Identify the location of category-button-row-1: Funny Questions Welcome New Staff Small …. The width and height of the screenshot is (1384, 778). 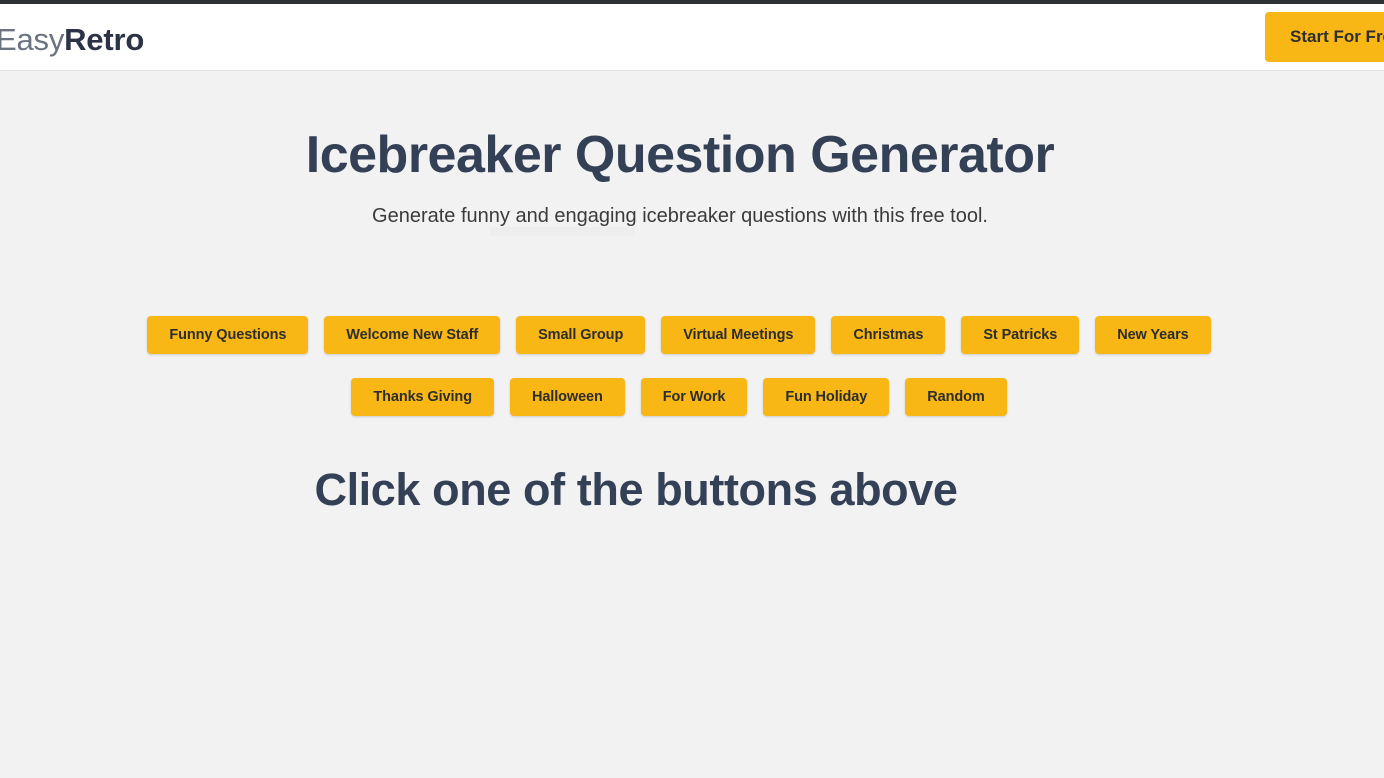
(679, 335).